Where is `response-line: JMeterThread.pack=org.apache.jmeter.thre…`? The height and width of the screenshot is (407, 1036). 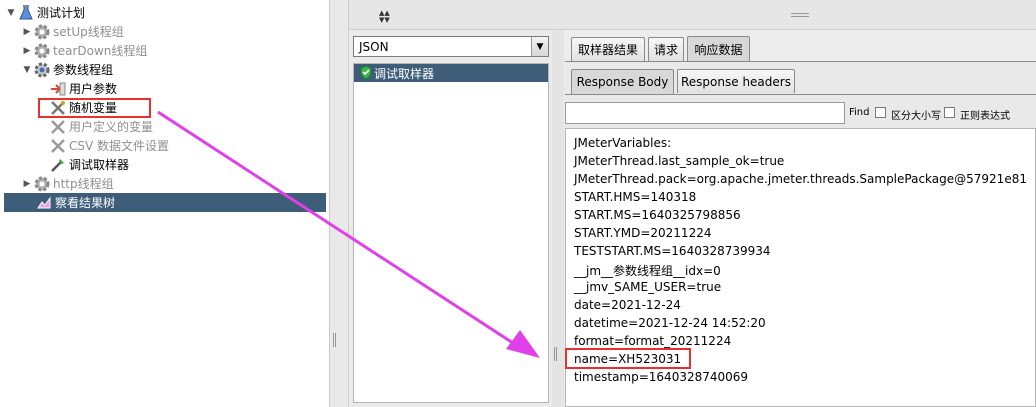
response-line: JMeterThread.pack=org.apache.jmeter.thre… is located at coordinates (800, 179).